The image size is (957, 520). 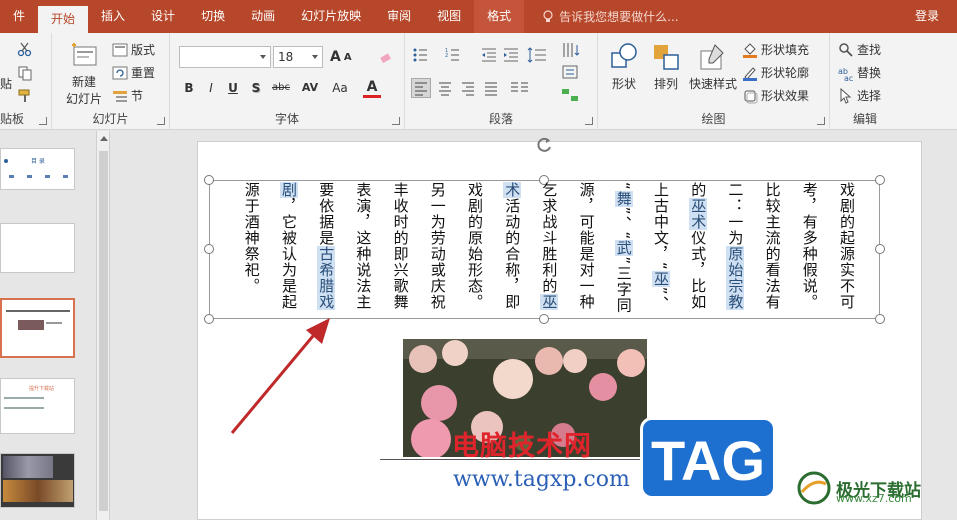 What do you see at coordinates (874, 498) in the screenshot?
I see `site-url: www.xz7.com` at bounding box center [874, 498].